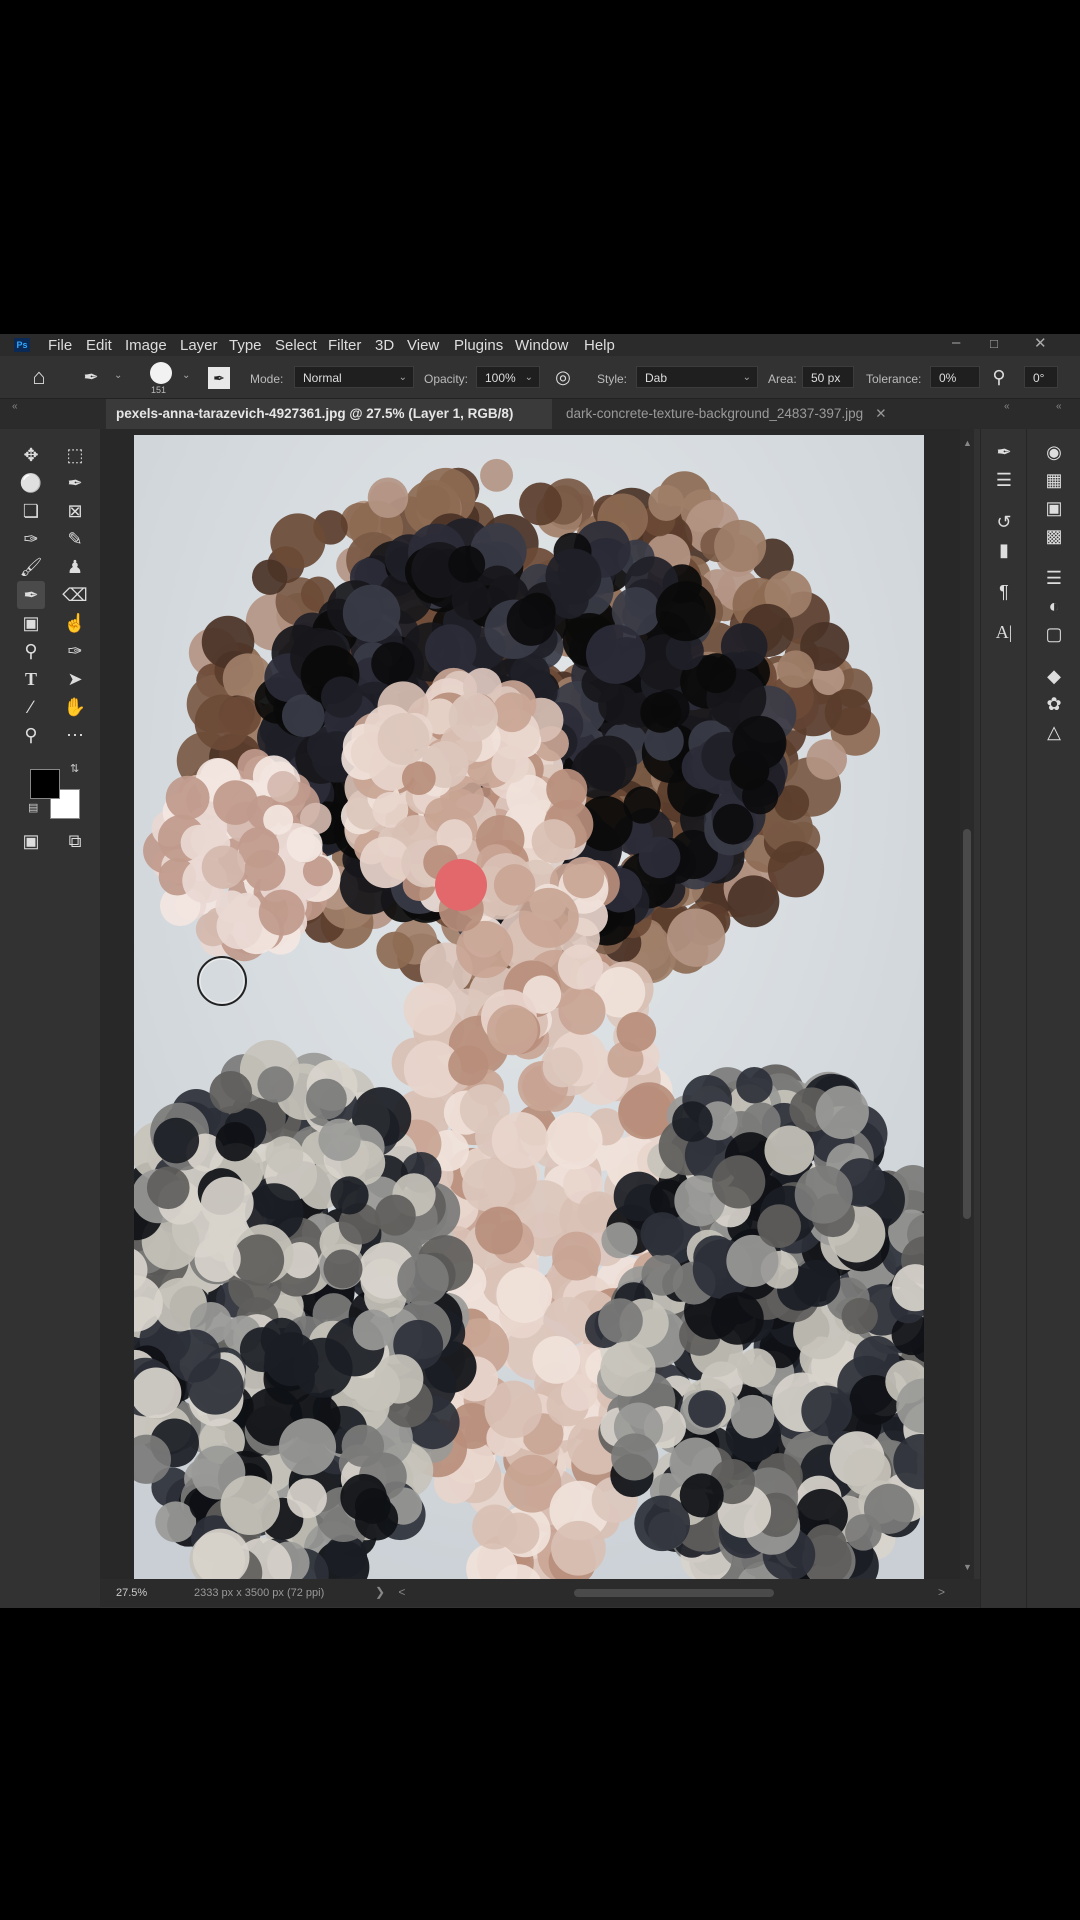 Image resolution: width=1080 pixels, height=1920 pixels. Describe the element at coordinates (599, 345) in the screenshot. I see `menu-help: Help` at that location.